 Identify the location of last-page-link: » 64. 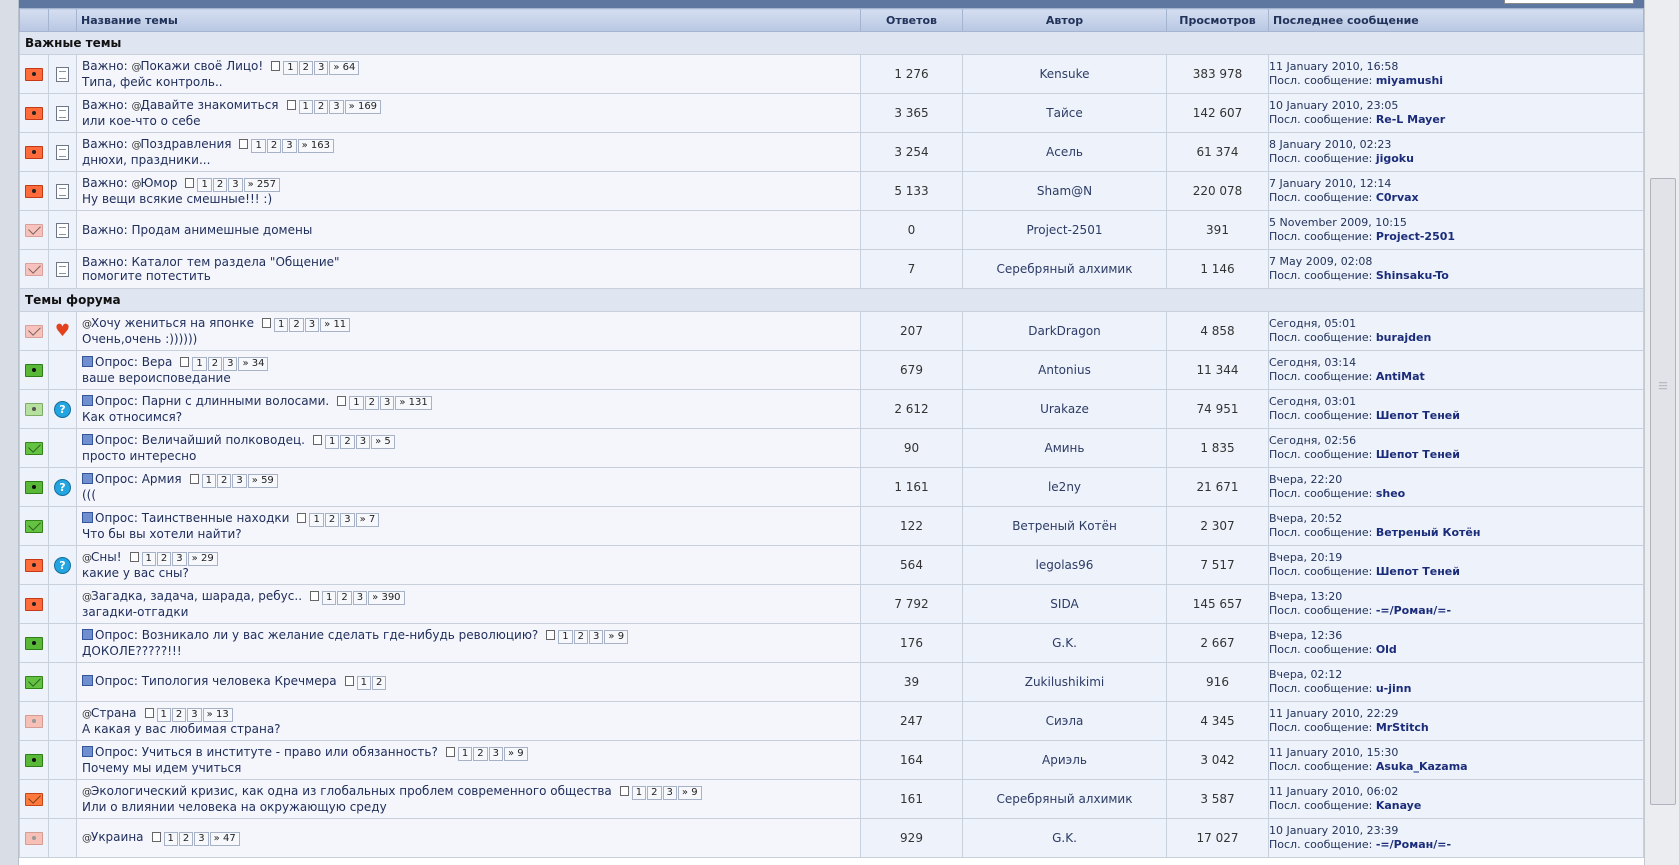
(344, 68).